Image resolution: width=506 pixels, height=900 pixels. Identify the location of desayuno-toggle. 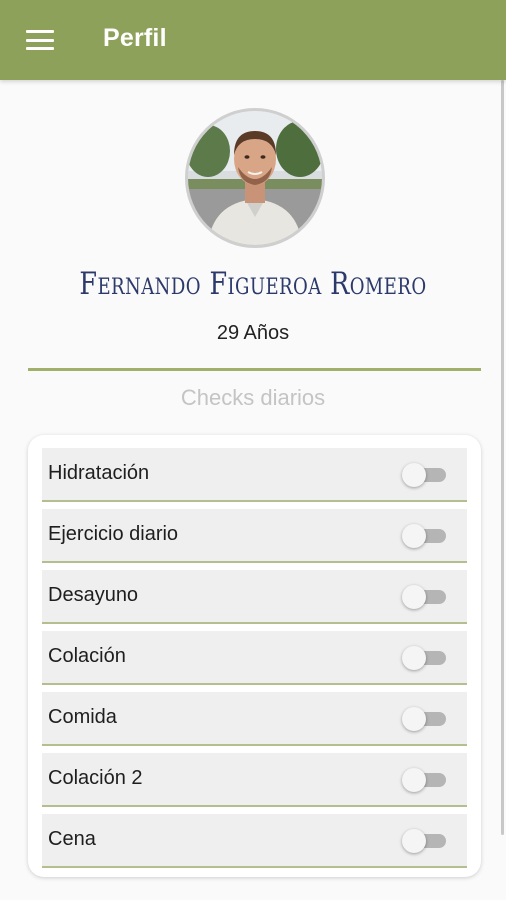
(425, 597).